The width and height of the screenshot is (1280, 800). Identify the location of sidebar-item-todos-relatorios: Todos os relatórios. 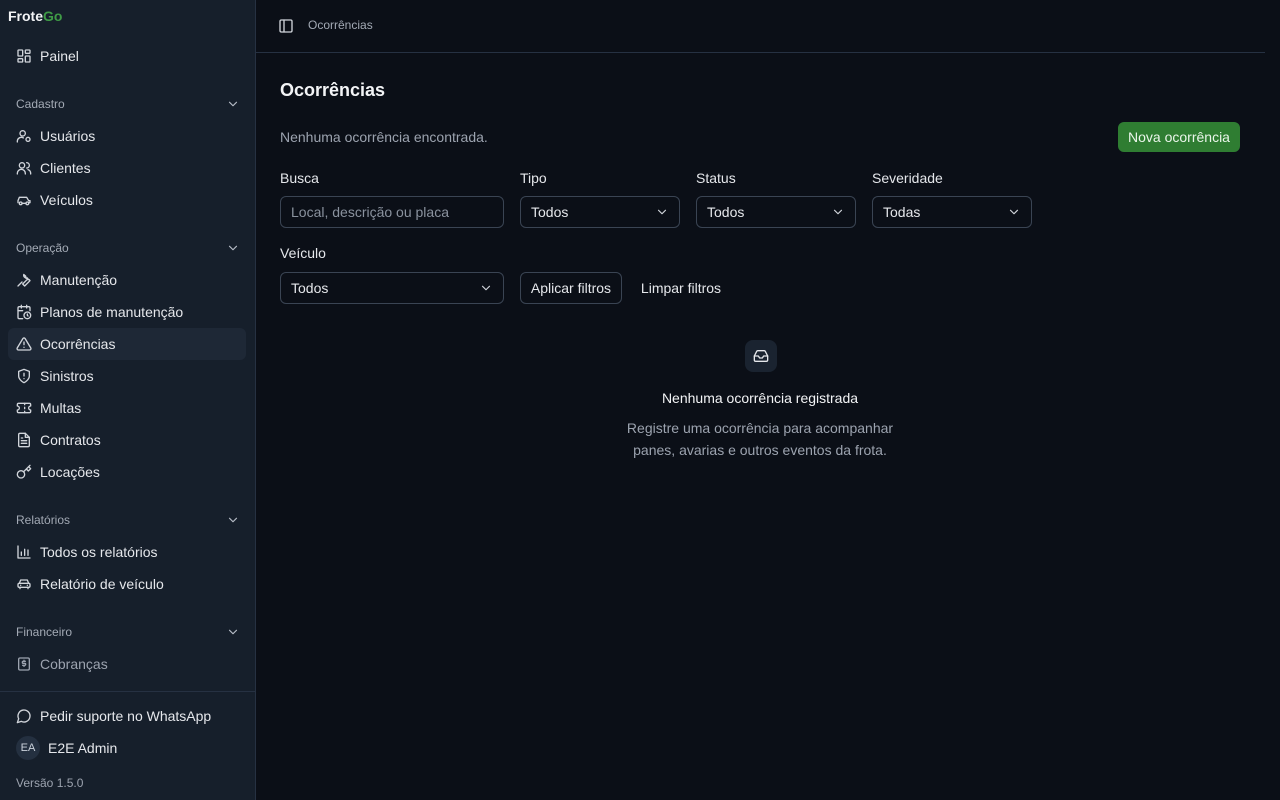
(127, 552).